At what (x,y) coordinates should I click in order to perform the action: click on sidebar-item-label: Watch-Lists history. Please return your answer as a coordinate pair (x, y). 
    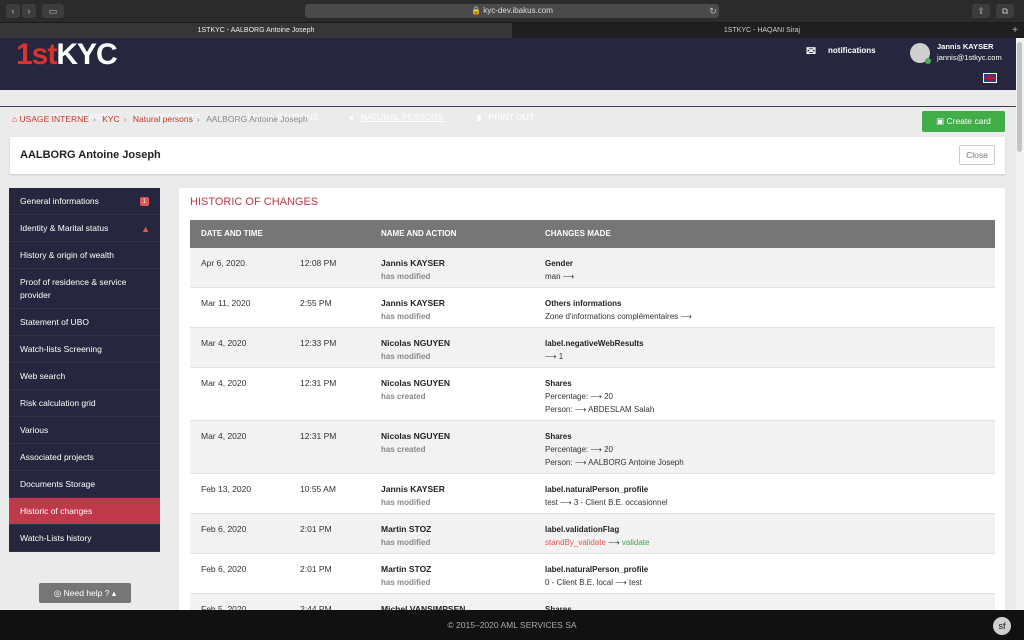
    Looking at the image, I should click on (56, 537).